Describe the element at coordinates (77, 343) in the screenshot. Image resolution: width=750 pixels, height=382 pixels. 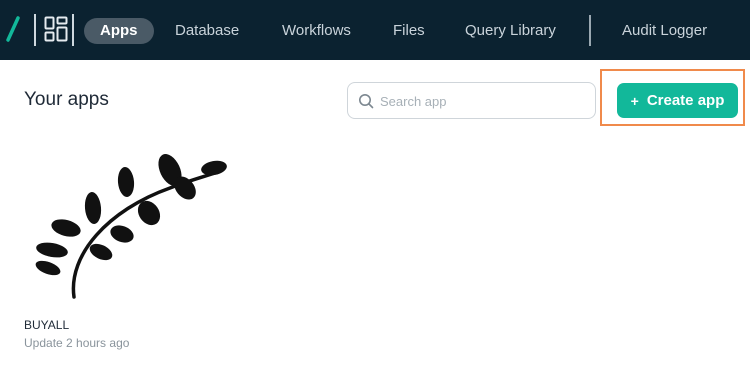
I see `app-updated-time: Update 2 hours ago` at that location.